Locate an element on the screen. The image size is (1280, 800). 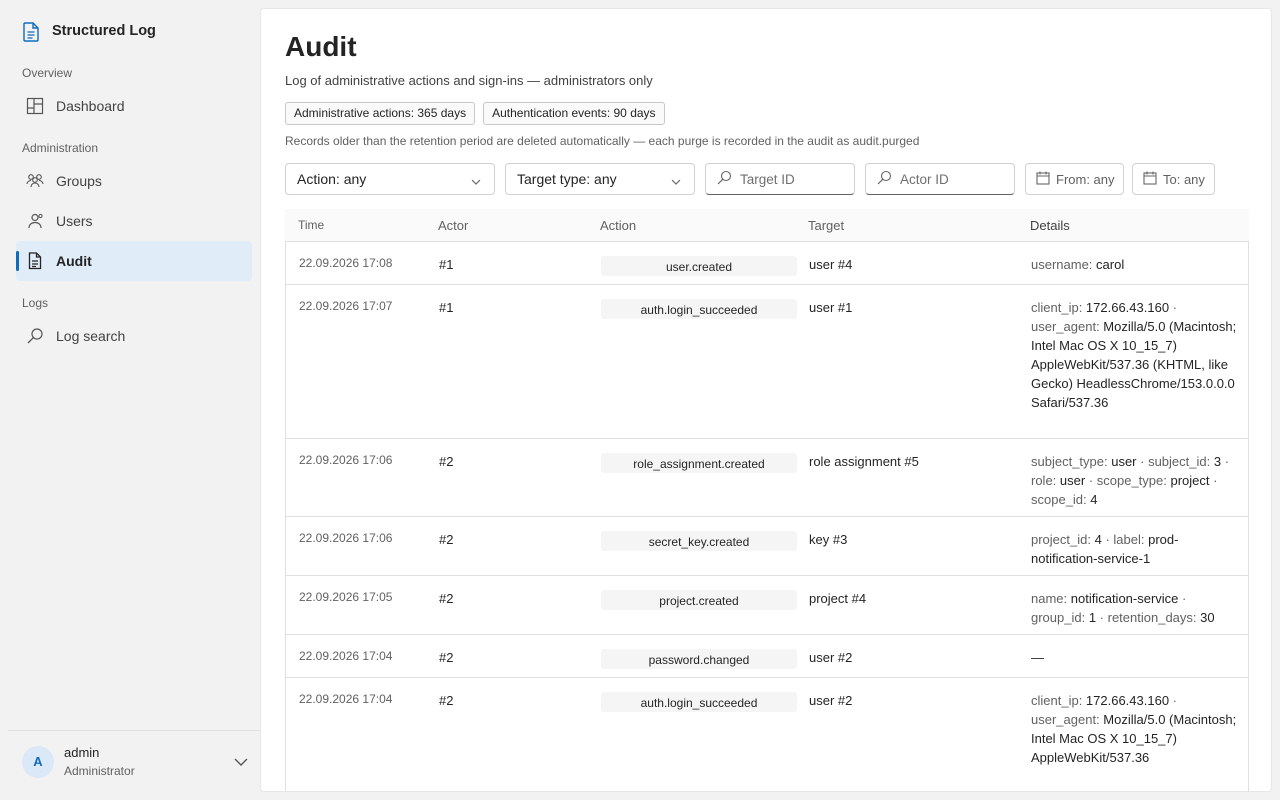
target-id-placeholder: Target ID is located at coordinates (767, 179).